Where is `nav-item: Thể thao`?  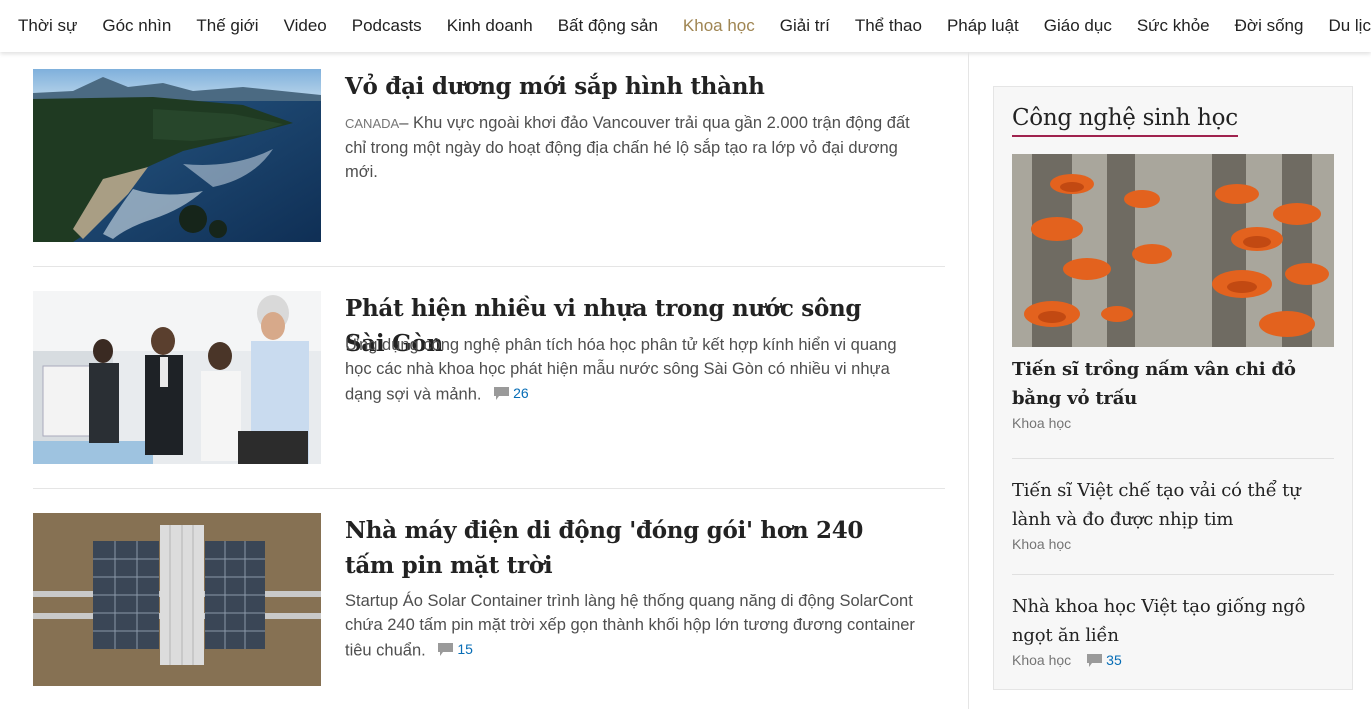 nav-item: Thể thao is located at coordinates (888, 26).